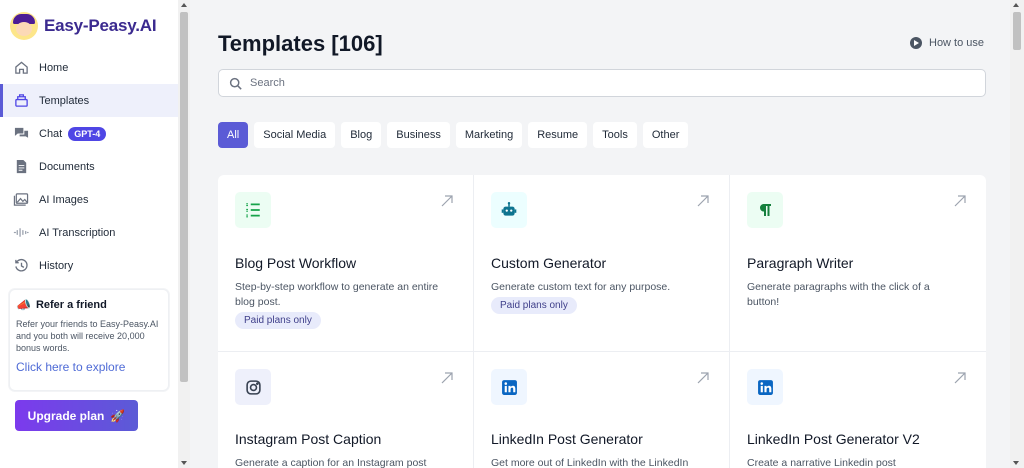 Image resolution: width=1024 pixels, height=468 pixels. What do you see at coordinates (21, 68) in the screenshot?
I see `home-icon` at bounding box center [21, 68].